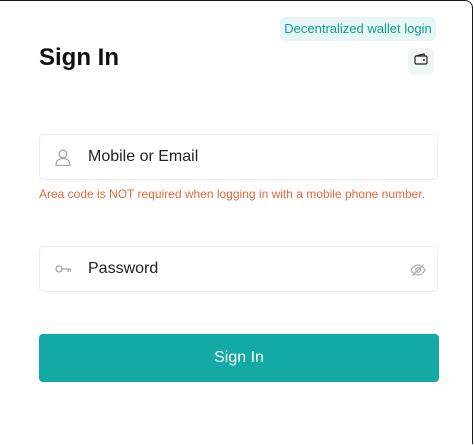  Describe the element at coordinates (79, 57) in the screenshot. I see `page-title: Sign In` at that location.